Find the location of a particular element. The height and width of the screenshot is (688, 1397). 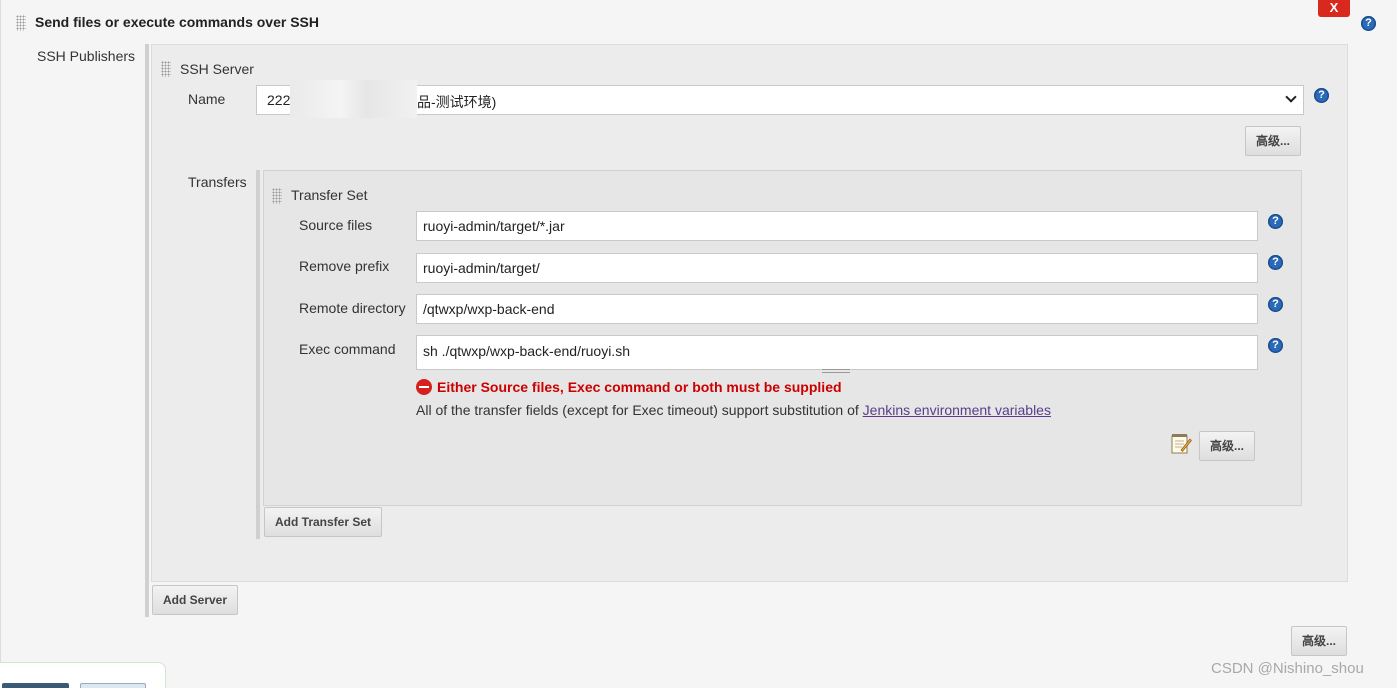

error-icon is located at coordinates (424, 387).